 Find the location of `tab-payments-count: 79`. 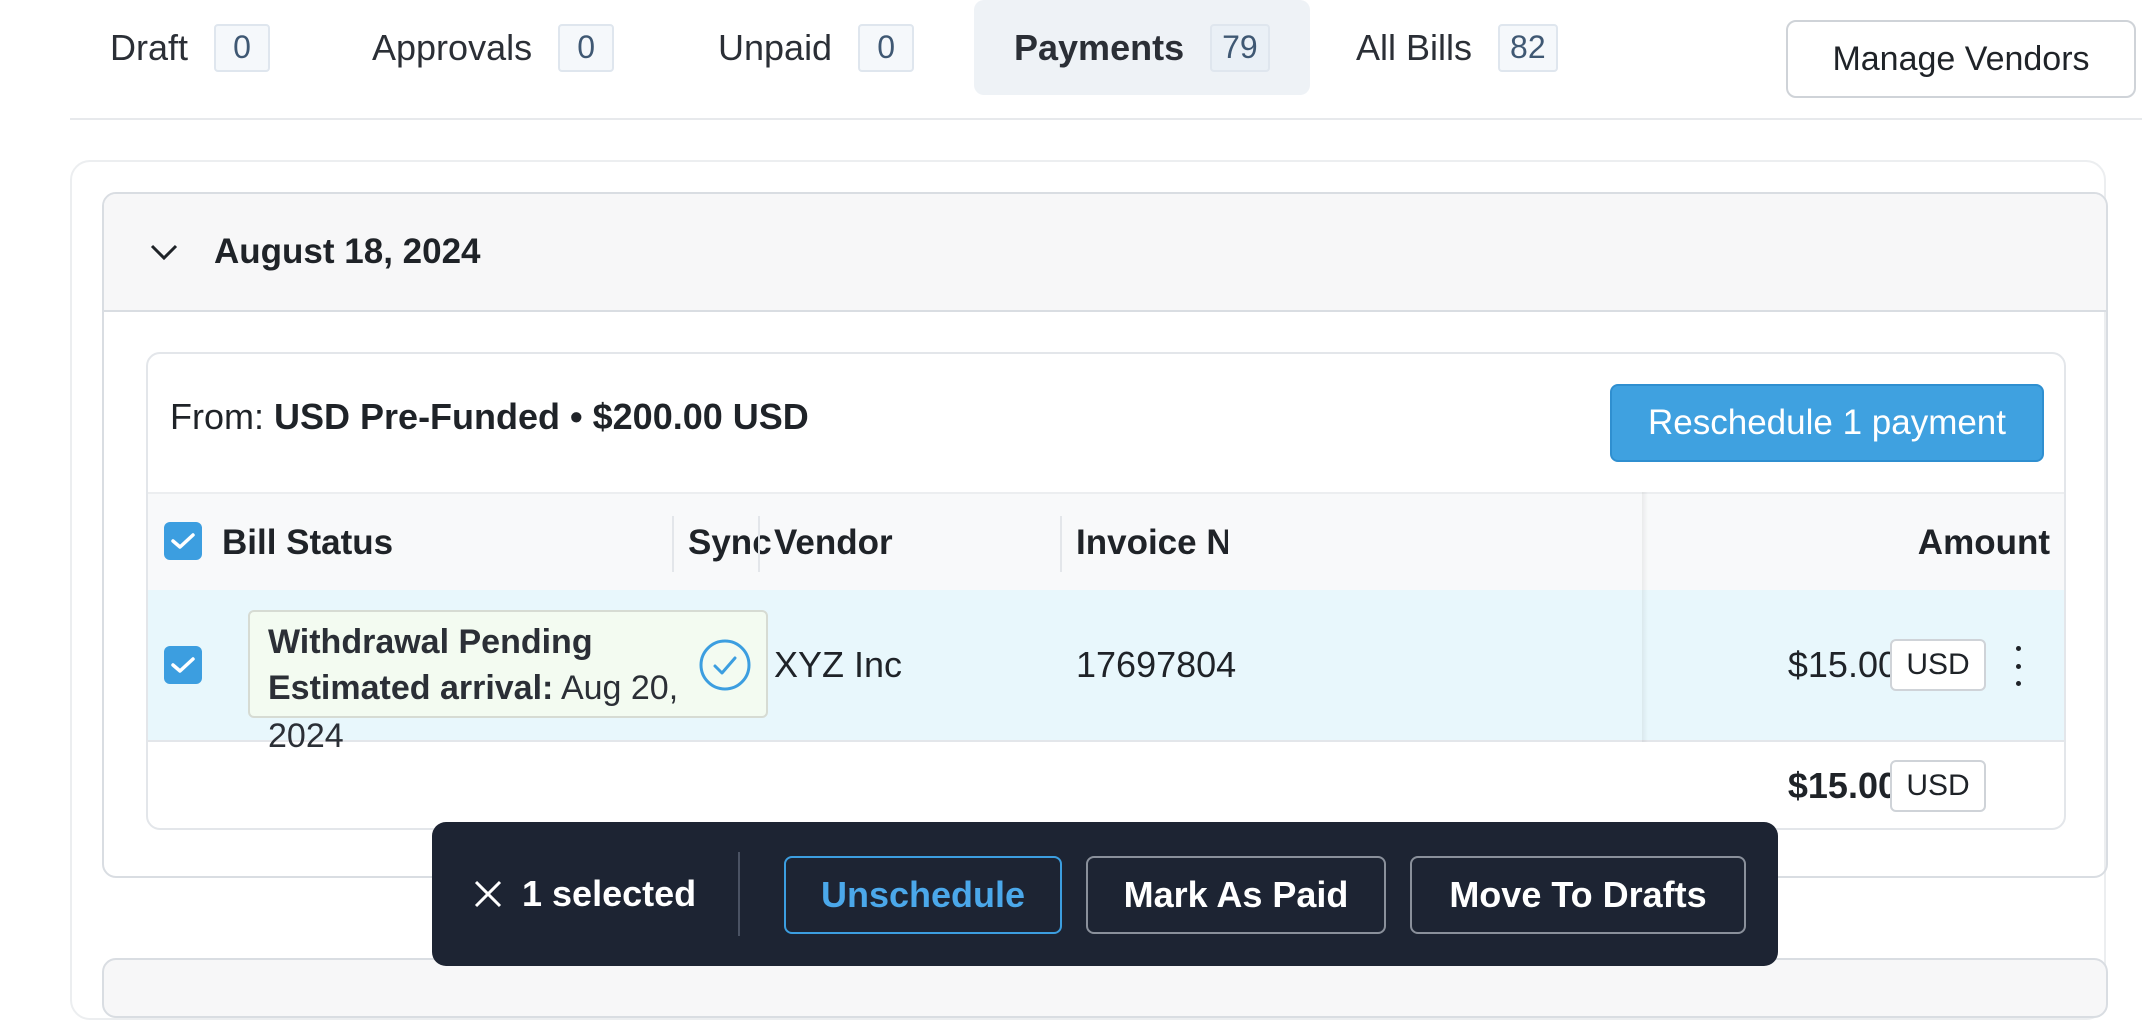

tab-payments-count: 79 is located at coordinates (1240, 47).